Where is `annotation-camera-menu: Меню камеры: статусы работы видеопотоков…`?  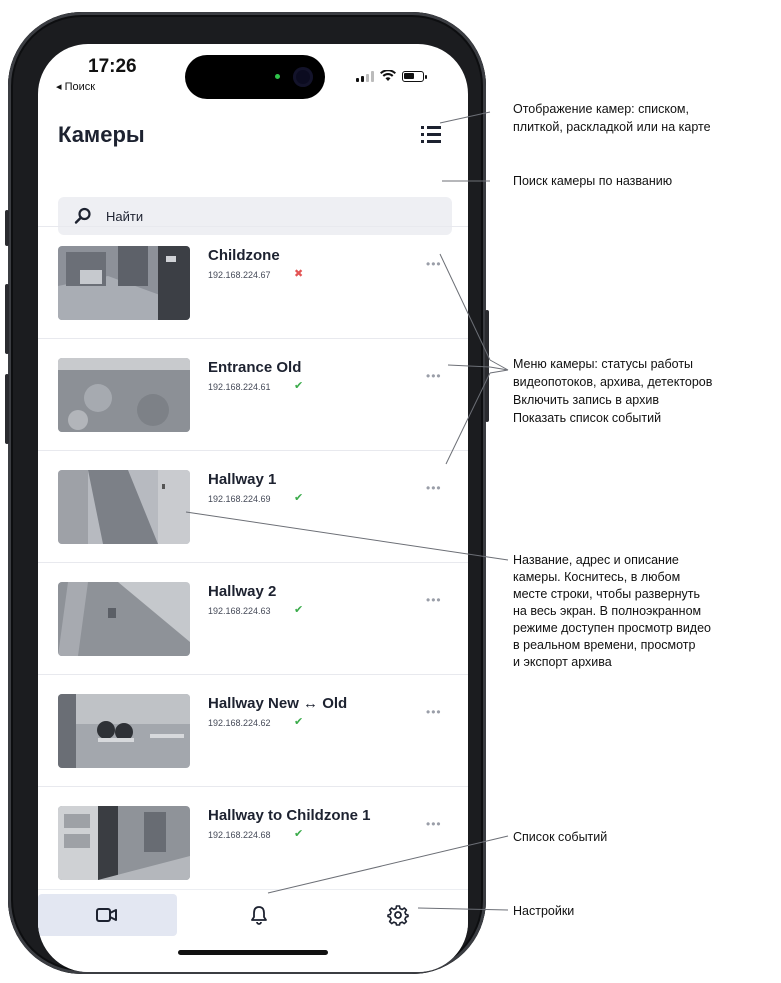
annotation-camera-menu: Меню камеры: статусы работы видеопотоков… is located at coordinates (613, 391).